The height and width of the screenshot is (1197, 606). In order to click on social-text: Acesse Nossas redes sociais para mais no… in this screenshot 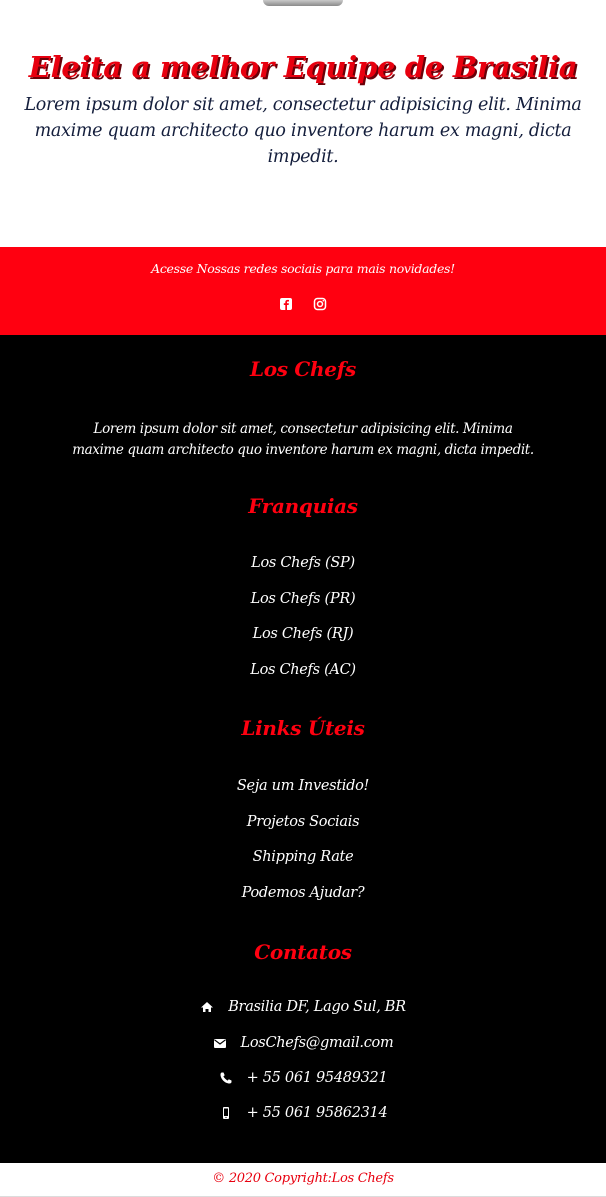, I will do `click(303, 268)`.